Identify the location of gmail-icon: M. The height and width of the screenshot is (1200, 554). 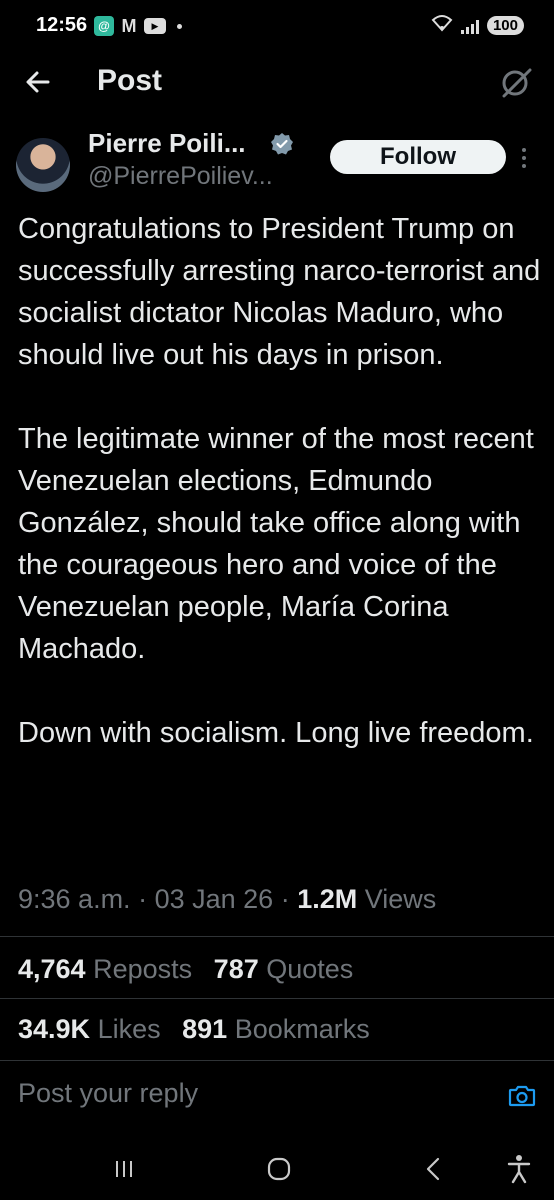
(129, 25).